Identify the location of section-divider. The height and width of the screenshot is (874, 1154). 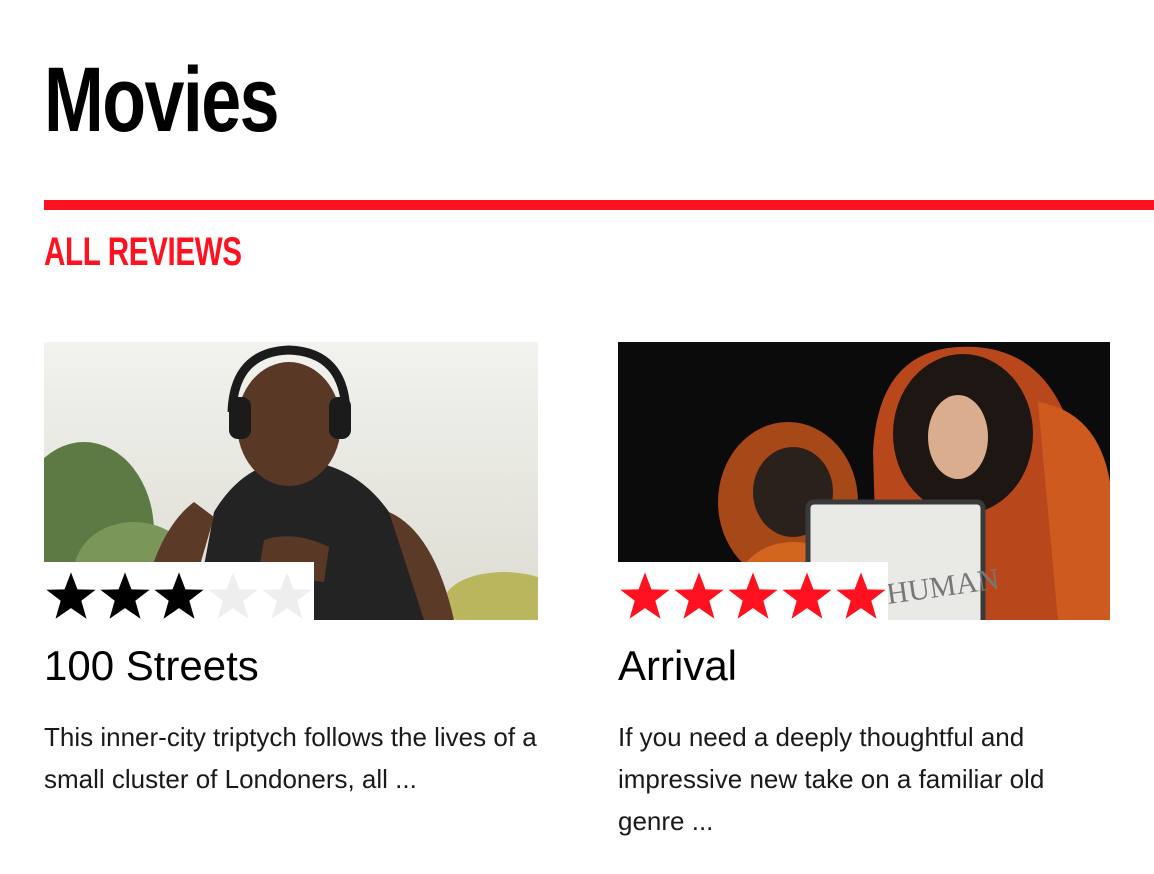
(599, 205).